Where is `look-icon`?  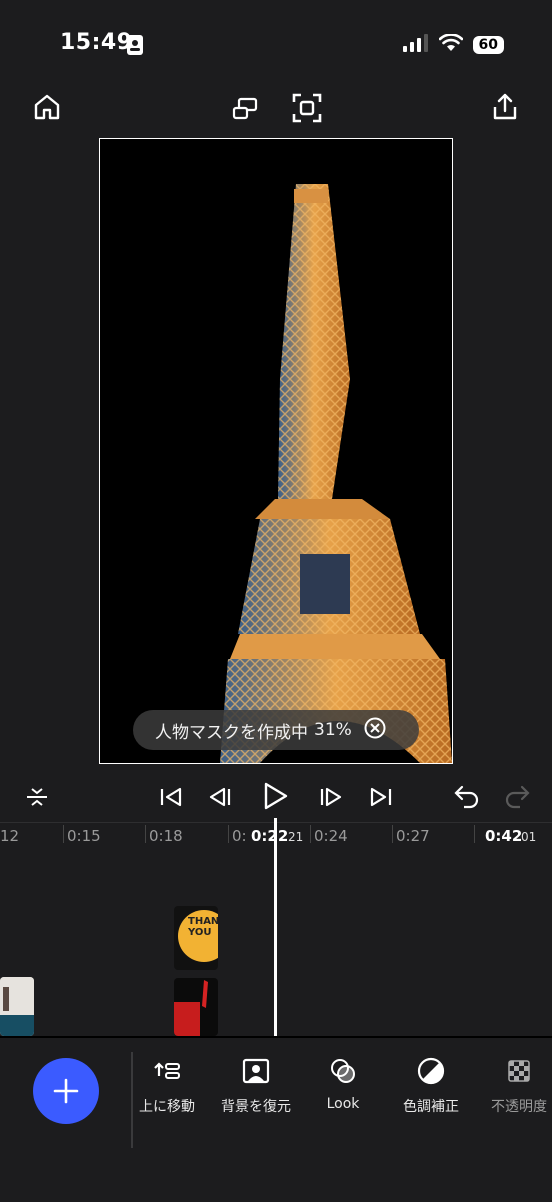
look-icon is located at coordinates (343, 1071).